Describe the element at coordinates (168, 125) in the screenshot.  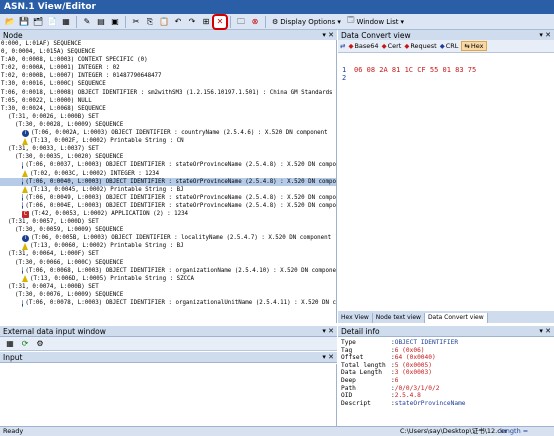
I see `tree-node: (T:30, 0:0028, L:0009) SEQUENCE` at that location.